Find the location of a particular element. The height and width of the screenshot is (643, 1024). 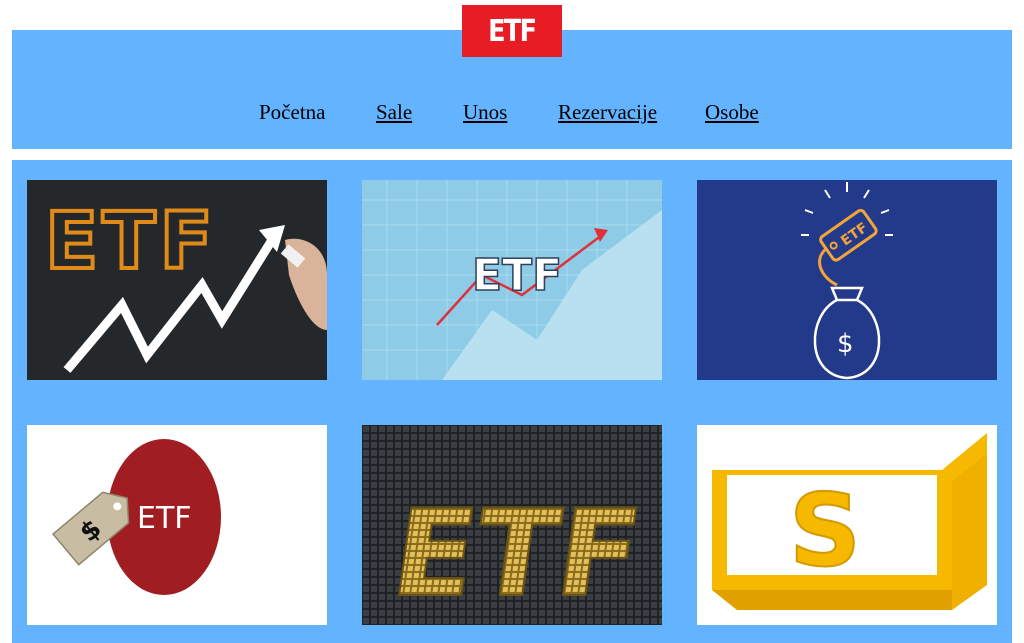

dollar-icon: $ is located at coordinates (845, 344).